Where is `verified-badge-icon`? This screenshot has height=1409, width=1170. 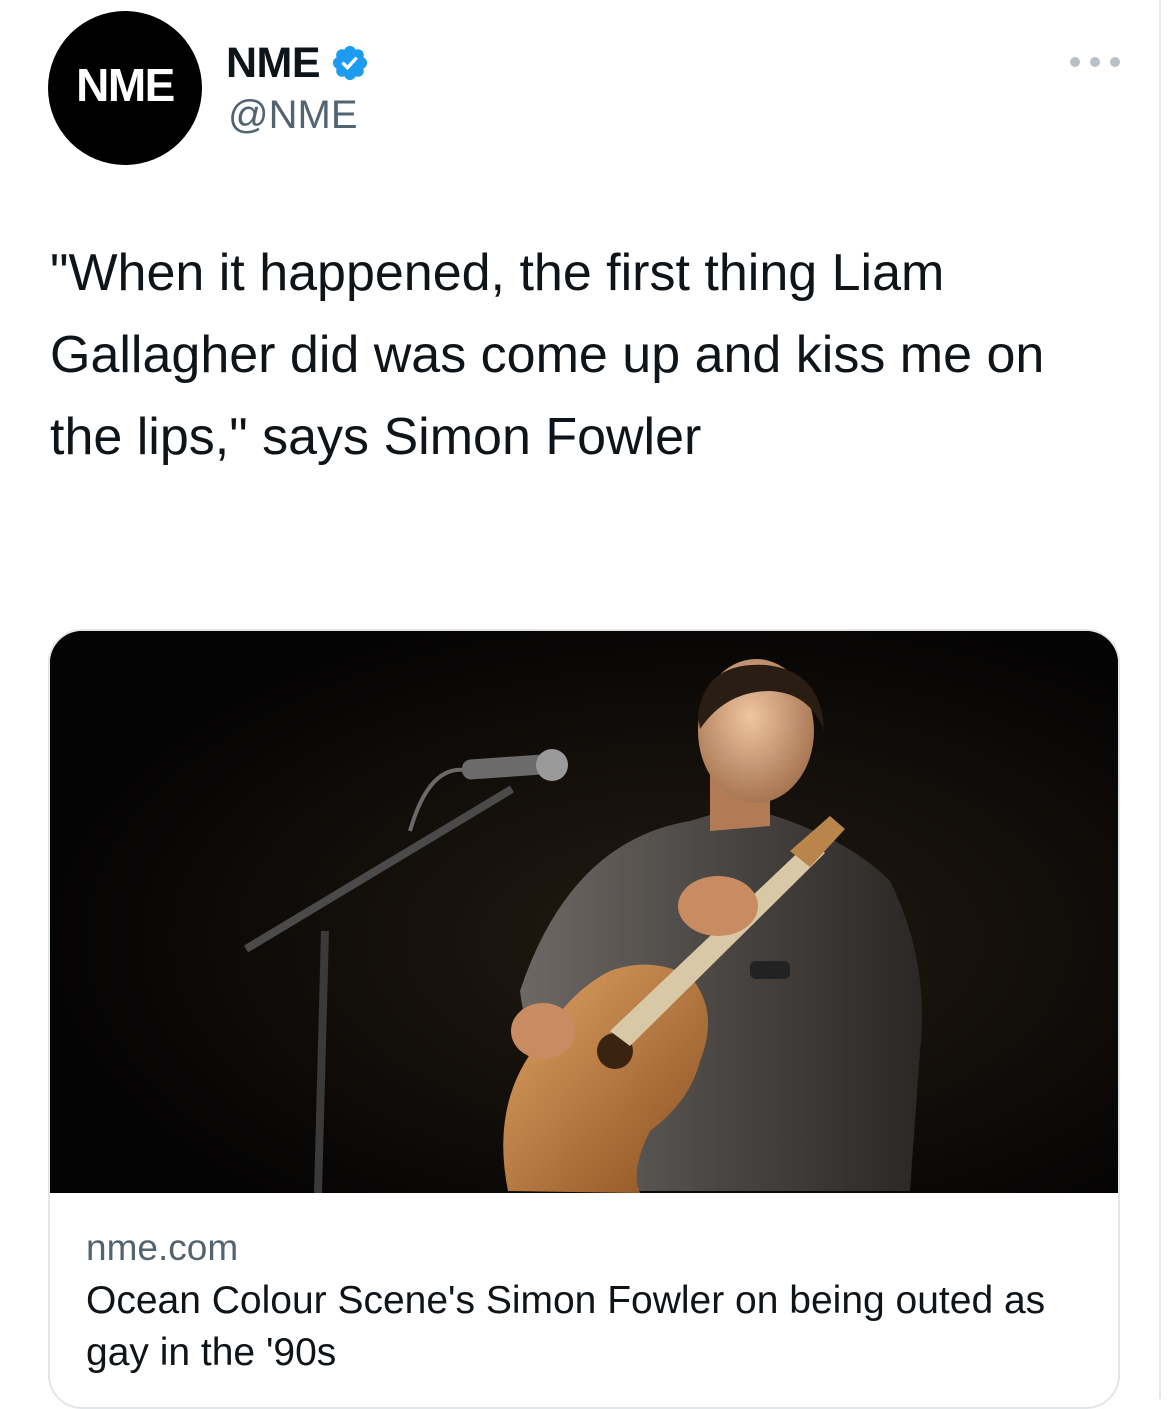 verified-badge-icon is located at coordinates (350, 63).